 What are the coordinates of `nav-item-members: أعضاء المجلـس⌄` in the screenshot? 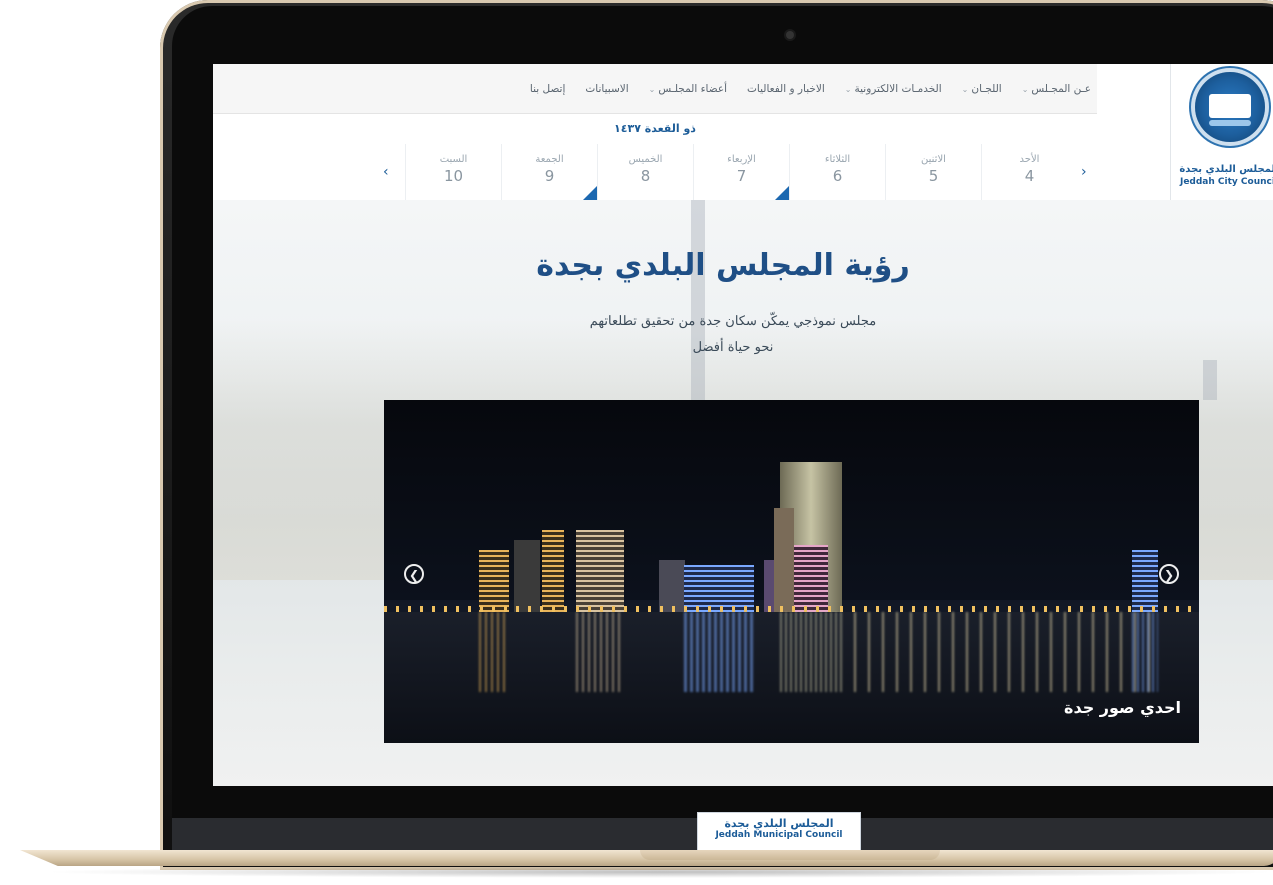 It's located at (688, 89).